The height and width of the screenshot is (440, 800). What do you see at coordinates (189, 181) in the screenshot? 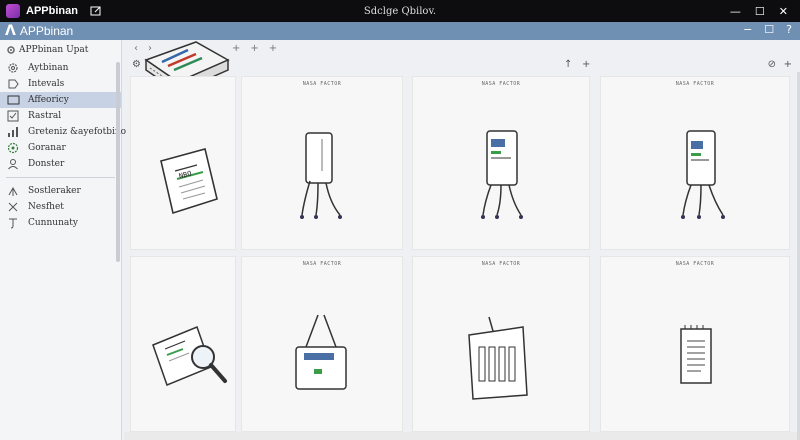
I see `tablet-document-icon` at bounding box center [189, 181].